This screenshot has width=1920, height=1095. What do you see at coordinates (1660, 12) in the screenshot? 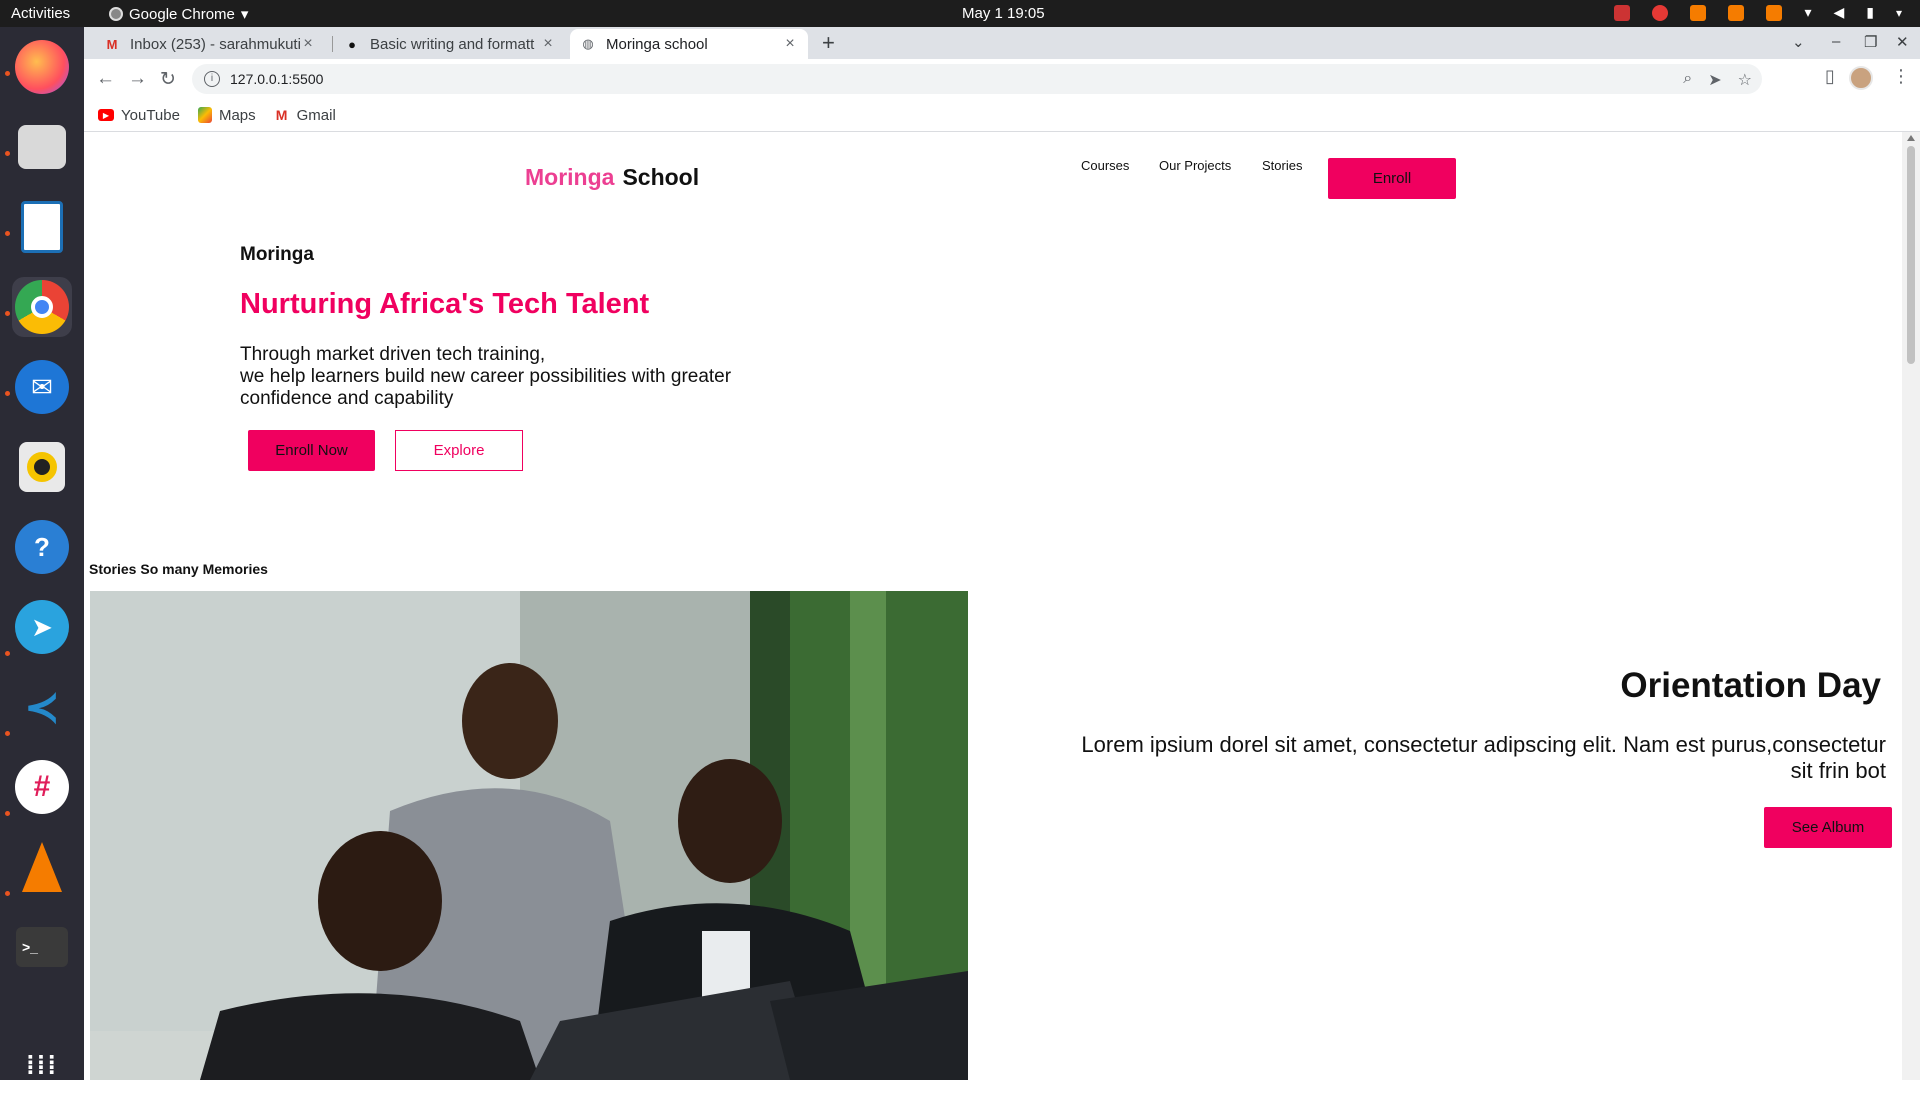
I see `chrome-tray-icon` at bounding box center [1660, 12].